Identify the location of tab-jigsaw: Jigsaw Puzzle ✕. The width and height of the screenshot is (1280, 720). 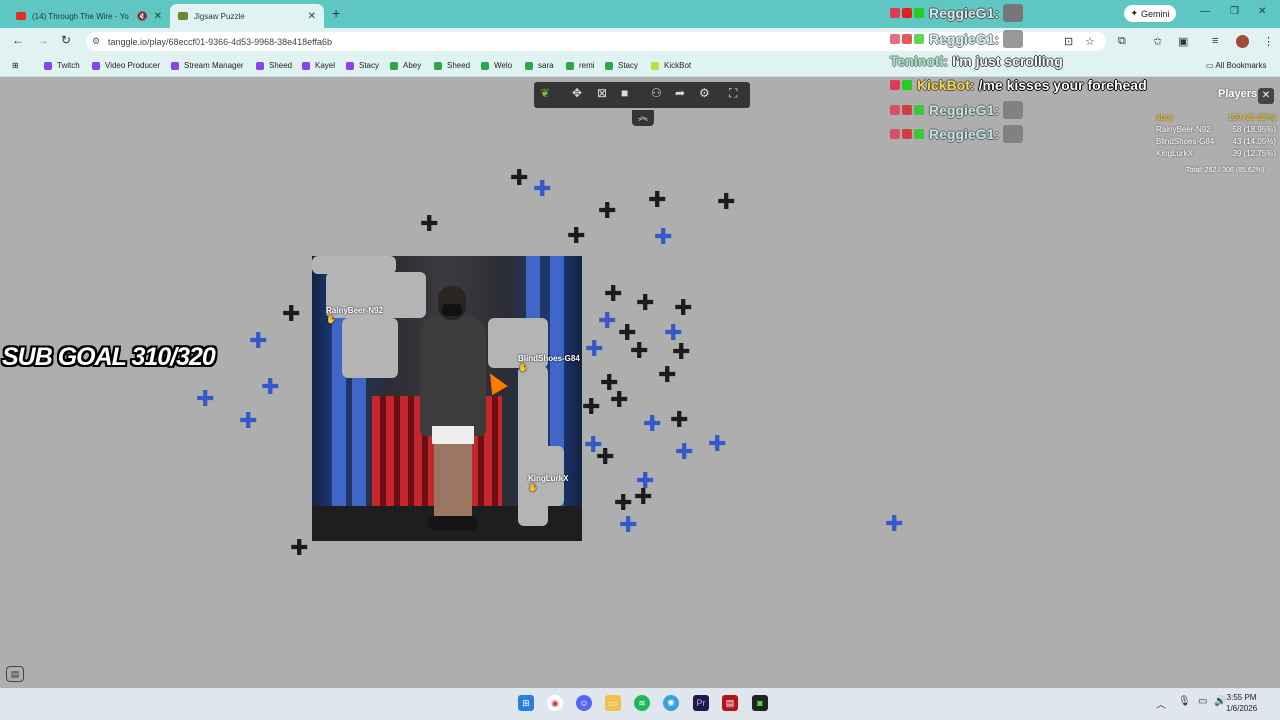
(247, 16).